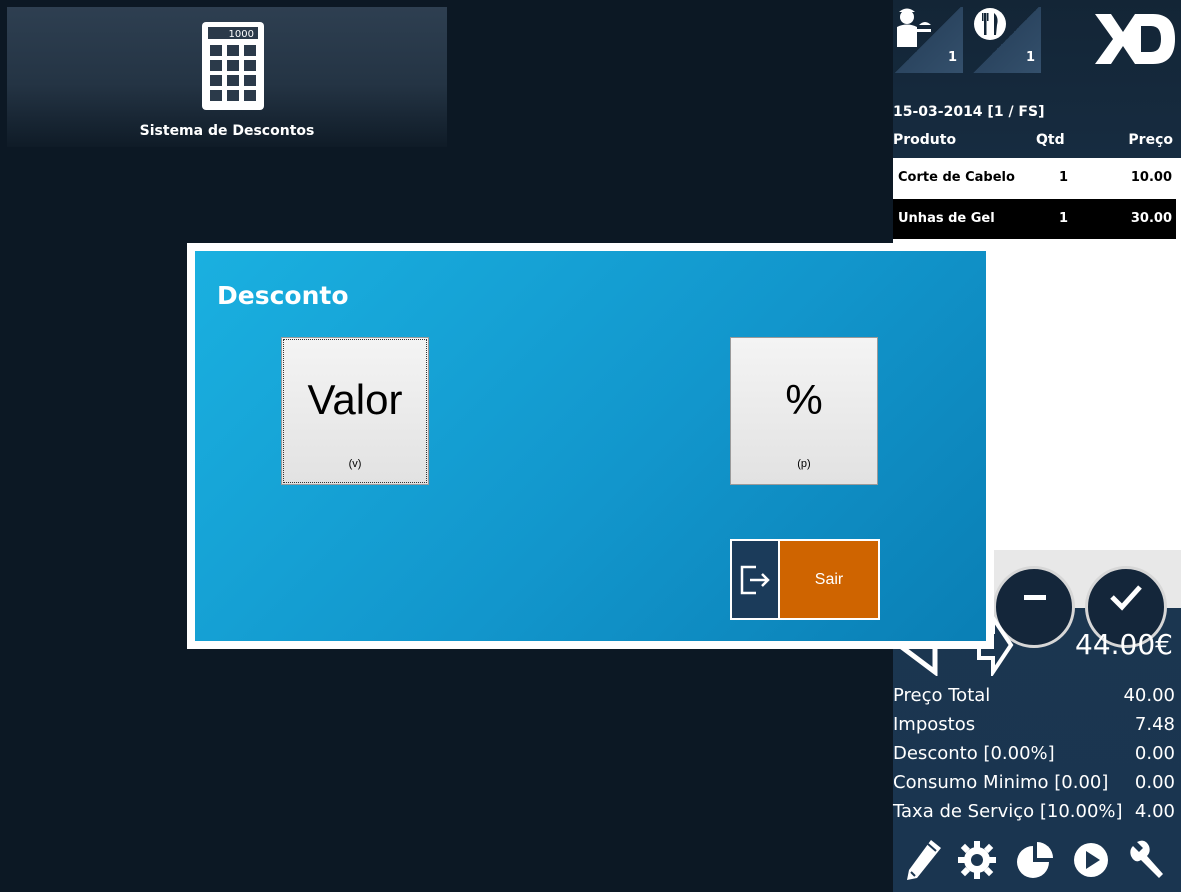  Describe the element at coordinates (923, 860) in the screenshot. I see `pencil-icon` at that location.